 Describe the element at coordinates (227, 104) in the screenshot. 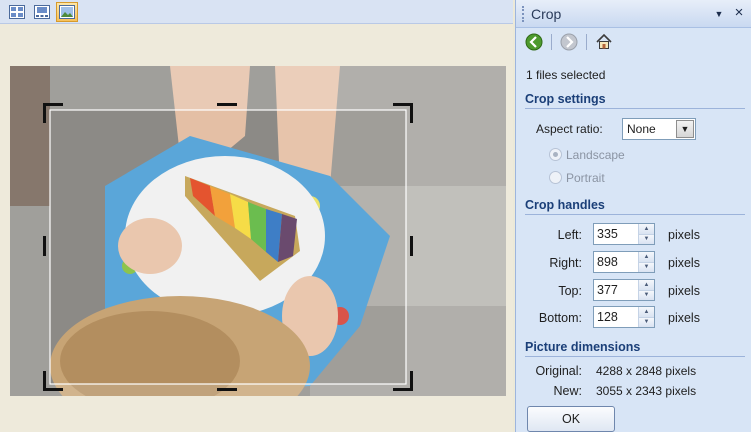

I see `crop-handle-top` at that location.